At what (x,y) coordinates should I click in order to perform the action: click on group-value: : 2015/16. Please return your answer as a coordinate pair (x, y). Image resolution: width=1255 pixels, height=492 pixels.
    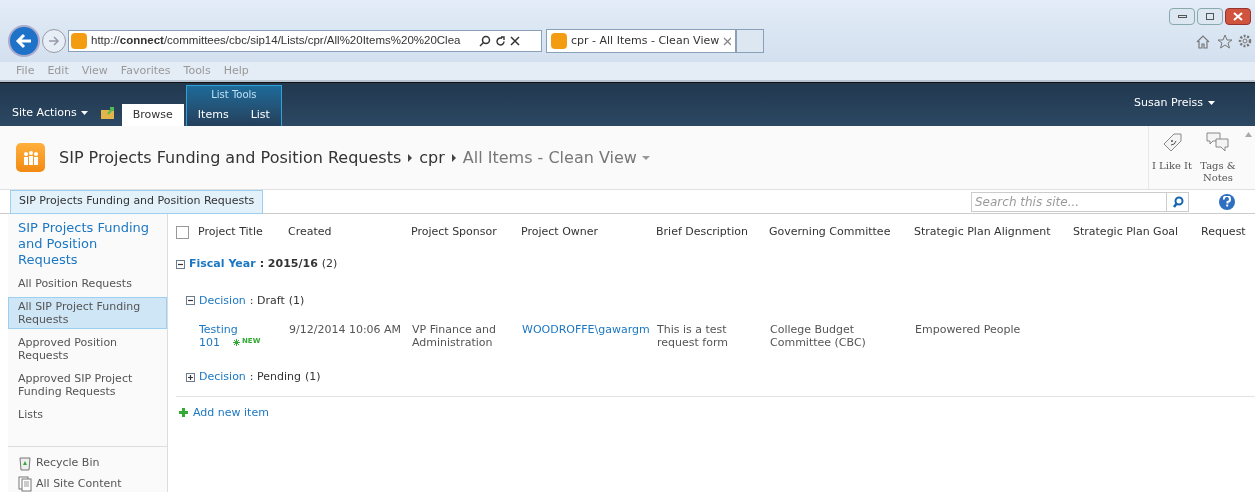
    Looking at the image, I should click on (288, 264).